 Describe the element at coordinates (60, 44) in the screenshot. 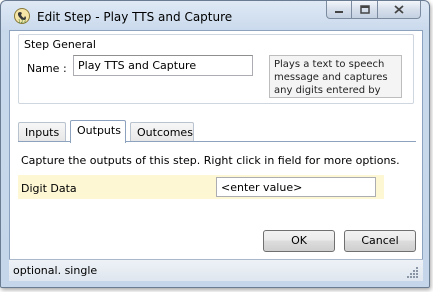

I see `step-general-legend: Step General` at that location.